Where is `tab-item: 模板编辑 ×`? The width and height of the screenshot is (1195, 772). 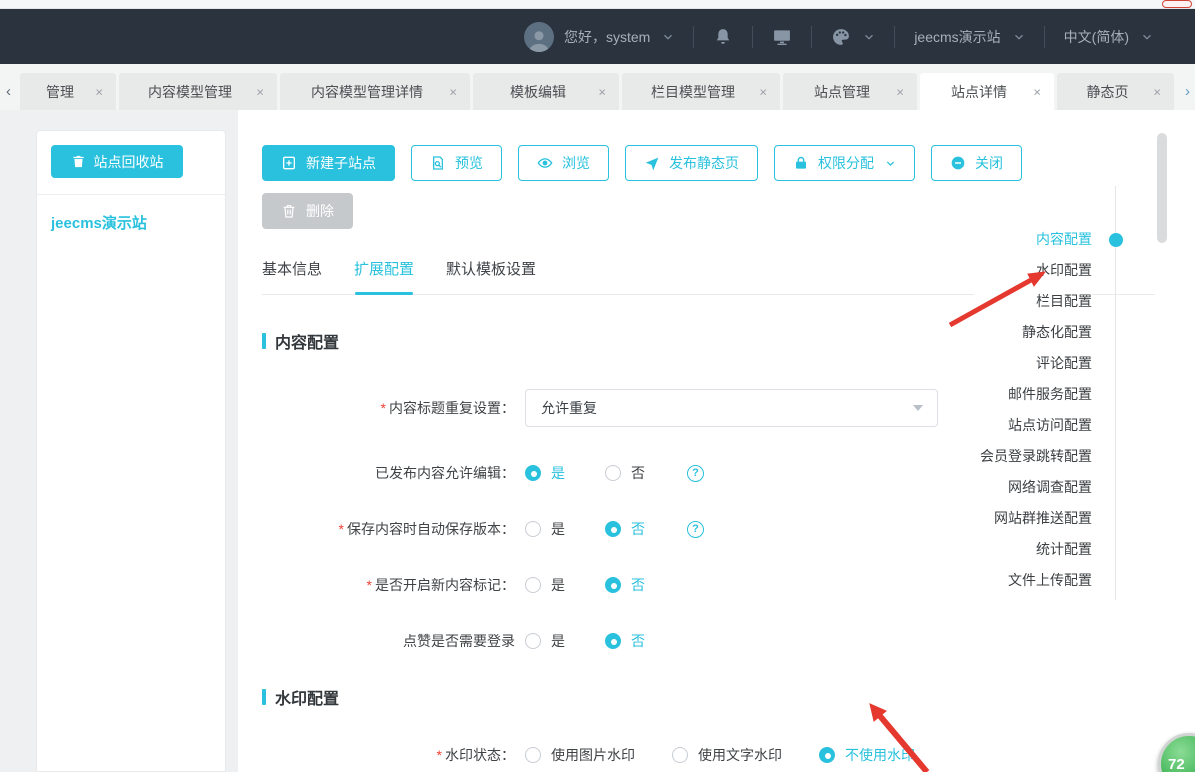 tab-item: 模板编辑 × is located at coordinates (546, 91).